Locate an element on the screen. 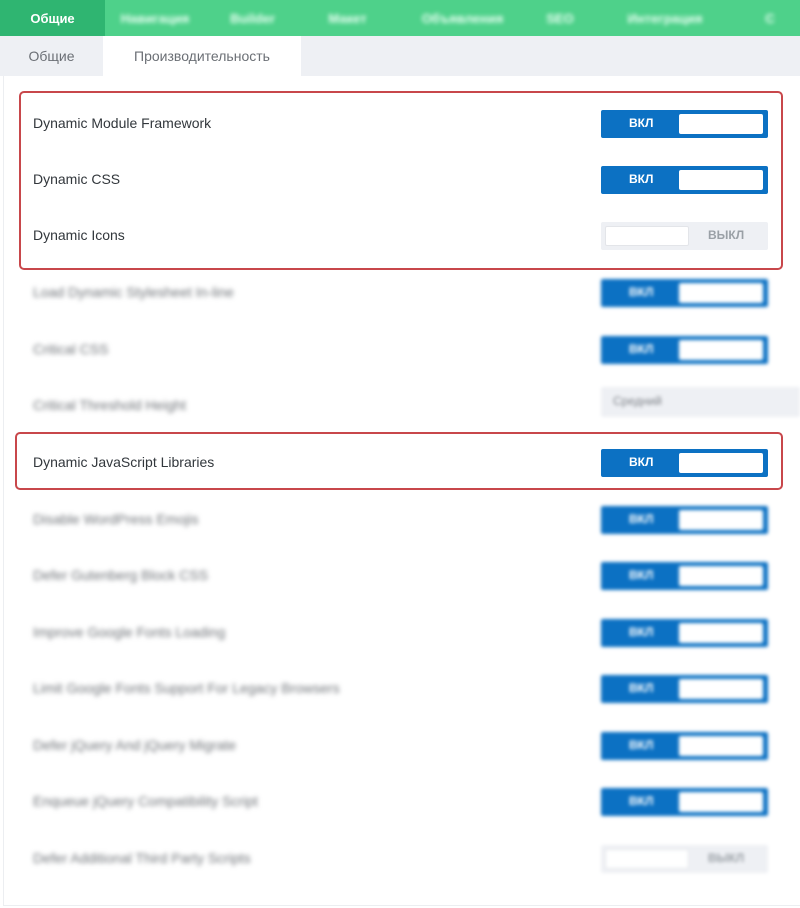 The width and height of the screenshot is (800, 908). select-value: Средний is located at coordinates (637, 401).